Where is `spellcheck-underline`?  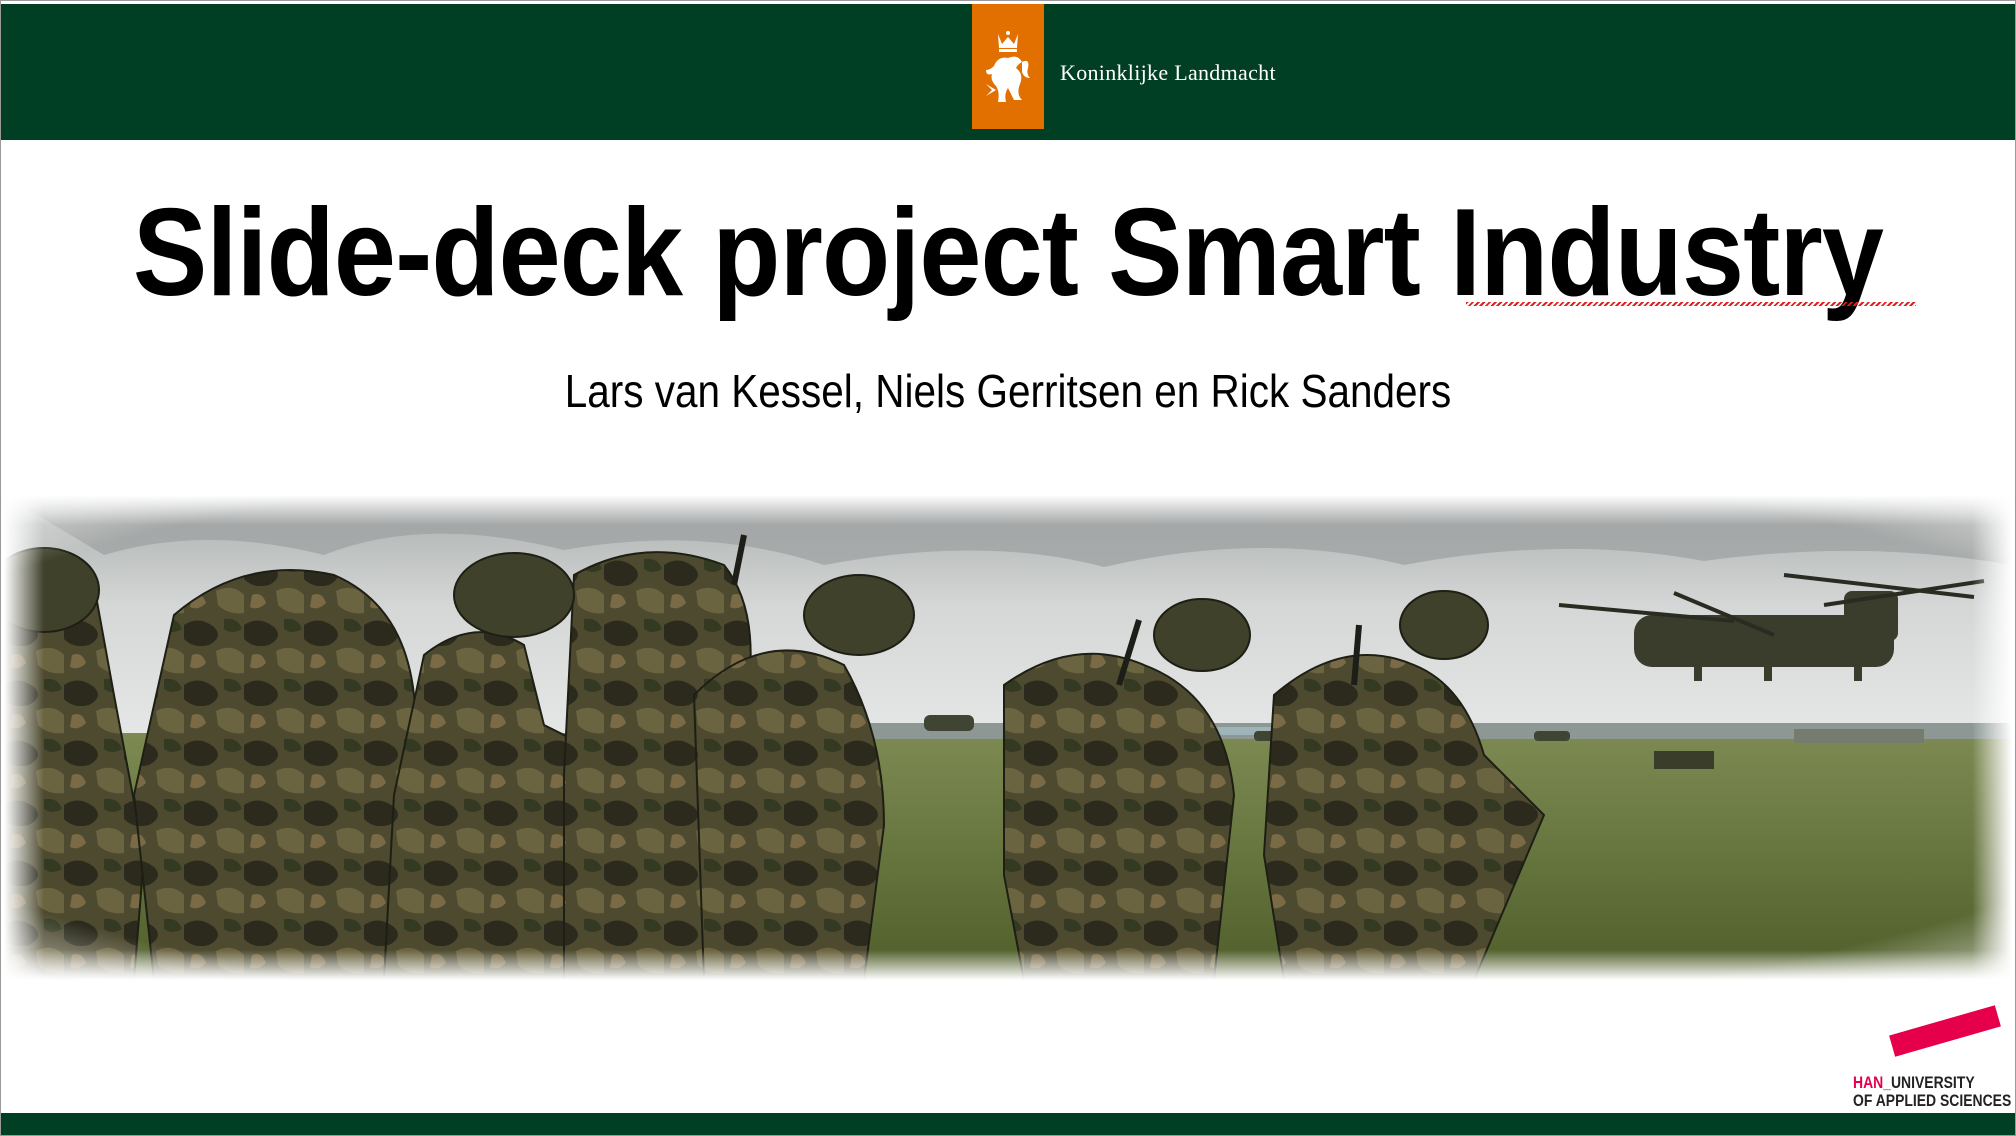
spellcheck-underline is located at coordinates (1691, 304).